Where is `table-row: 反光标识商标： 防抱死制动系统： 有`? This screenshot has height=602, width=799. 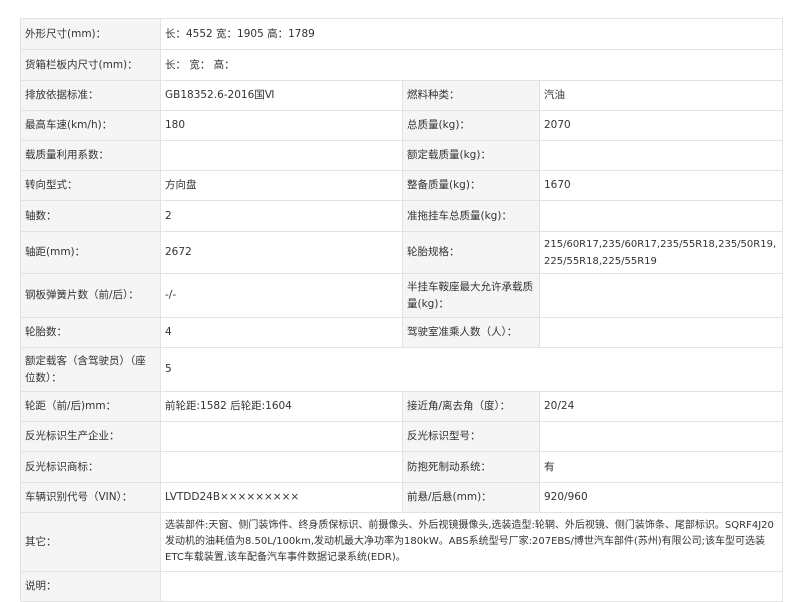 table-row: 反光标识商标： 防抱死制动系统： 有 is located at coordinates (402, 467).